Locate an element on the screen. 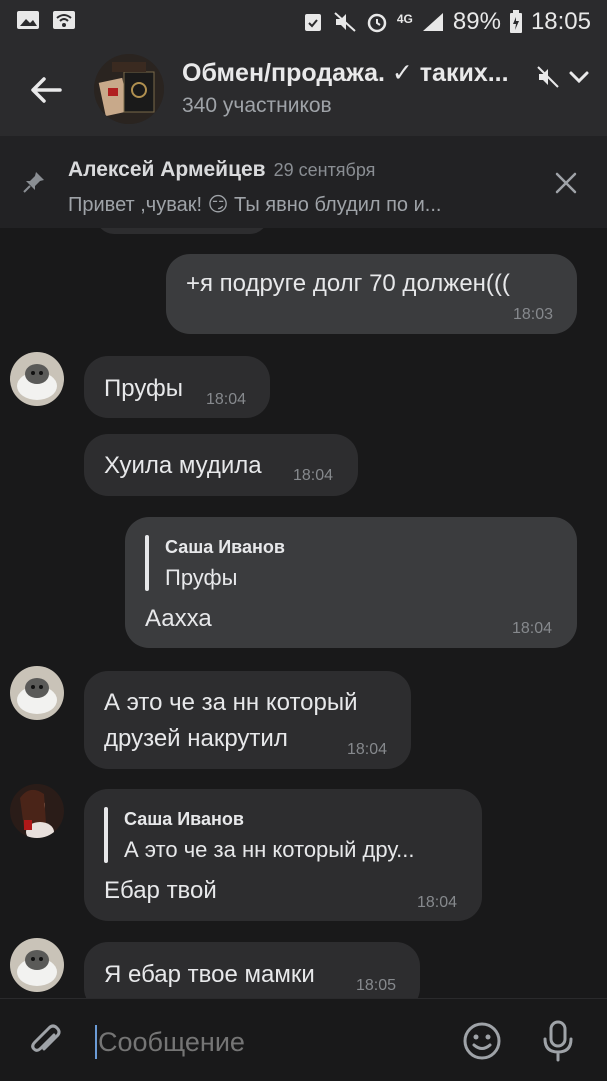 The image size is (607, 1081). battery-percent: 89% is located at coordinates (476, 21).